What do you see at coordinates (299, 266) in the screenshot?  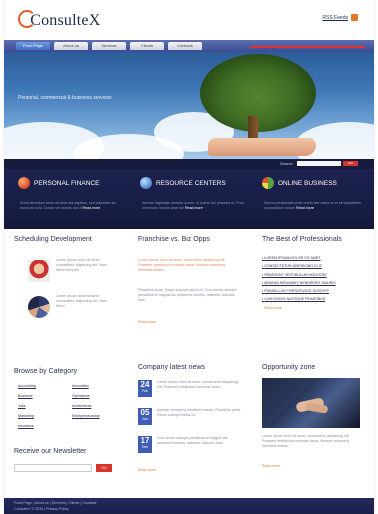 I see `professional-link: CONSECTETUR ADIPISCING ELIT` at bounding box center [299, 266].